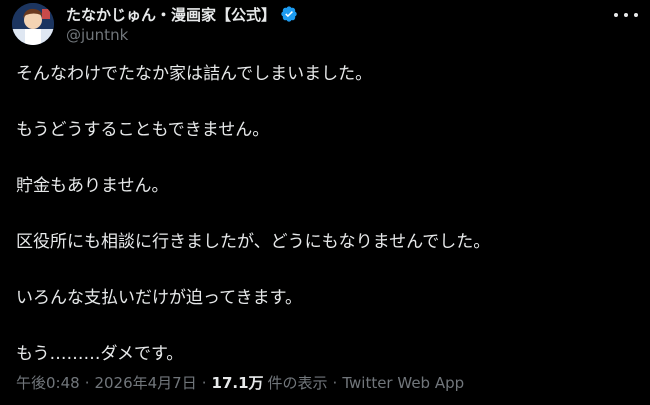 This screenshot has width=650, height=405. Describe the element at coordinates (100, 354) in the screenshot. I see `tweet-line: もう………ダメです。` at that location.